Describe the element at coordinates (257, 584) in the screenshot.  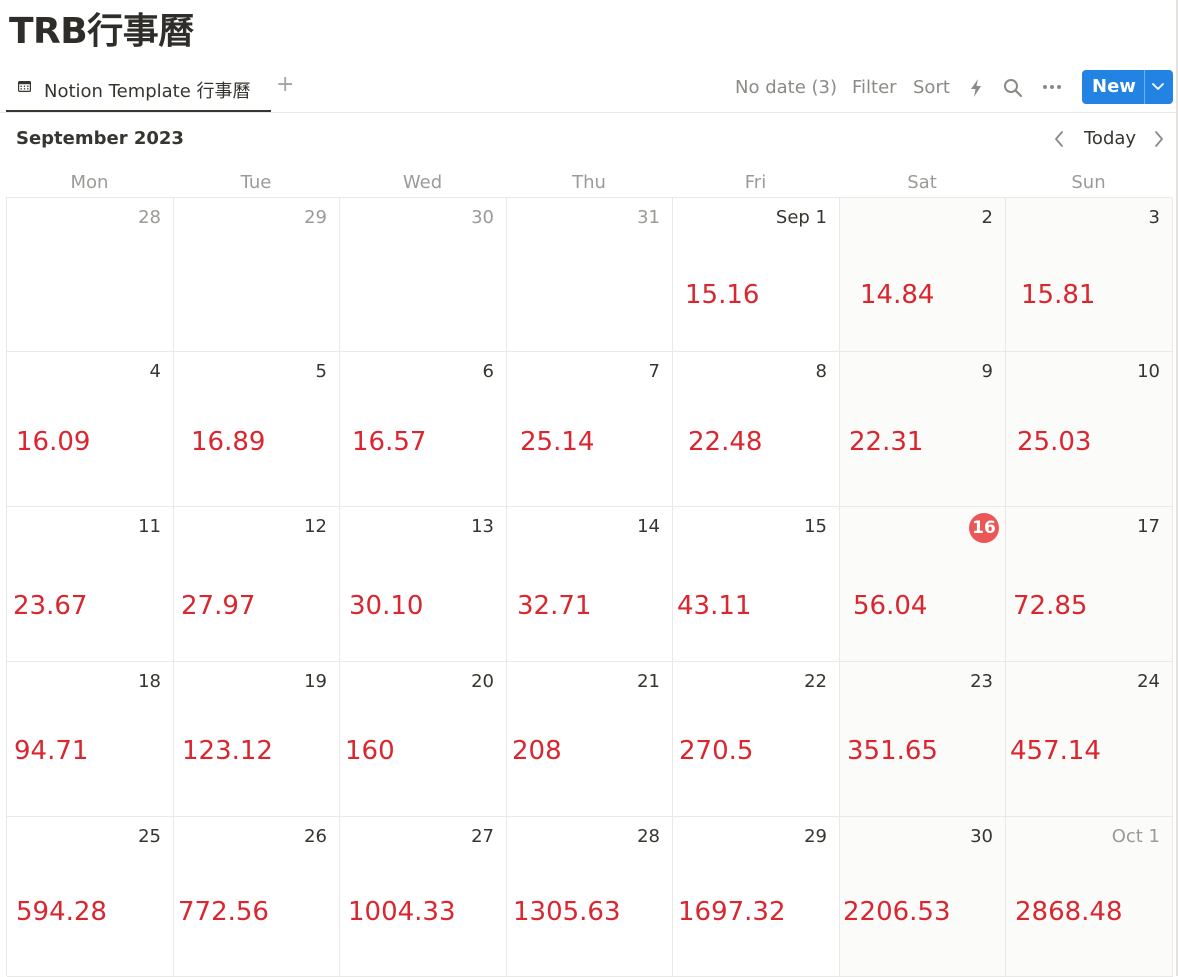
I see `calendar-day-cell: 12 27.97` at that location.